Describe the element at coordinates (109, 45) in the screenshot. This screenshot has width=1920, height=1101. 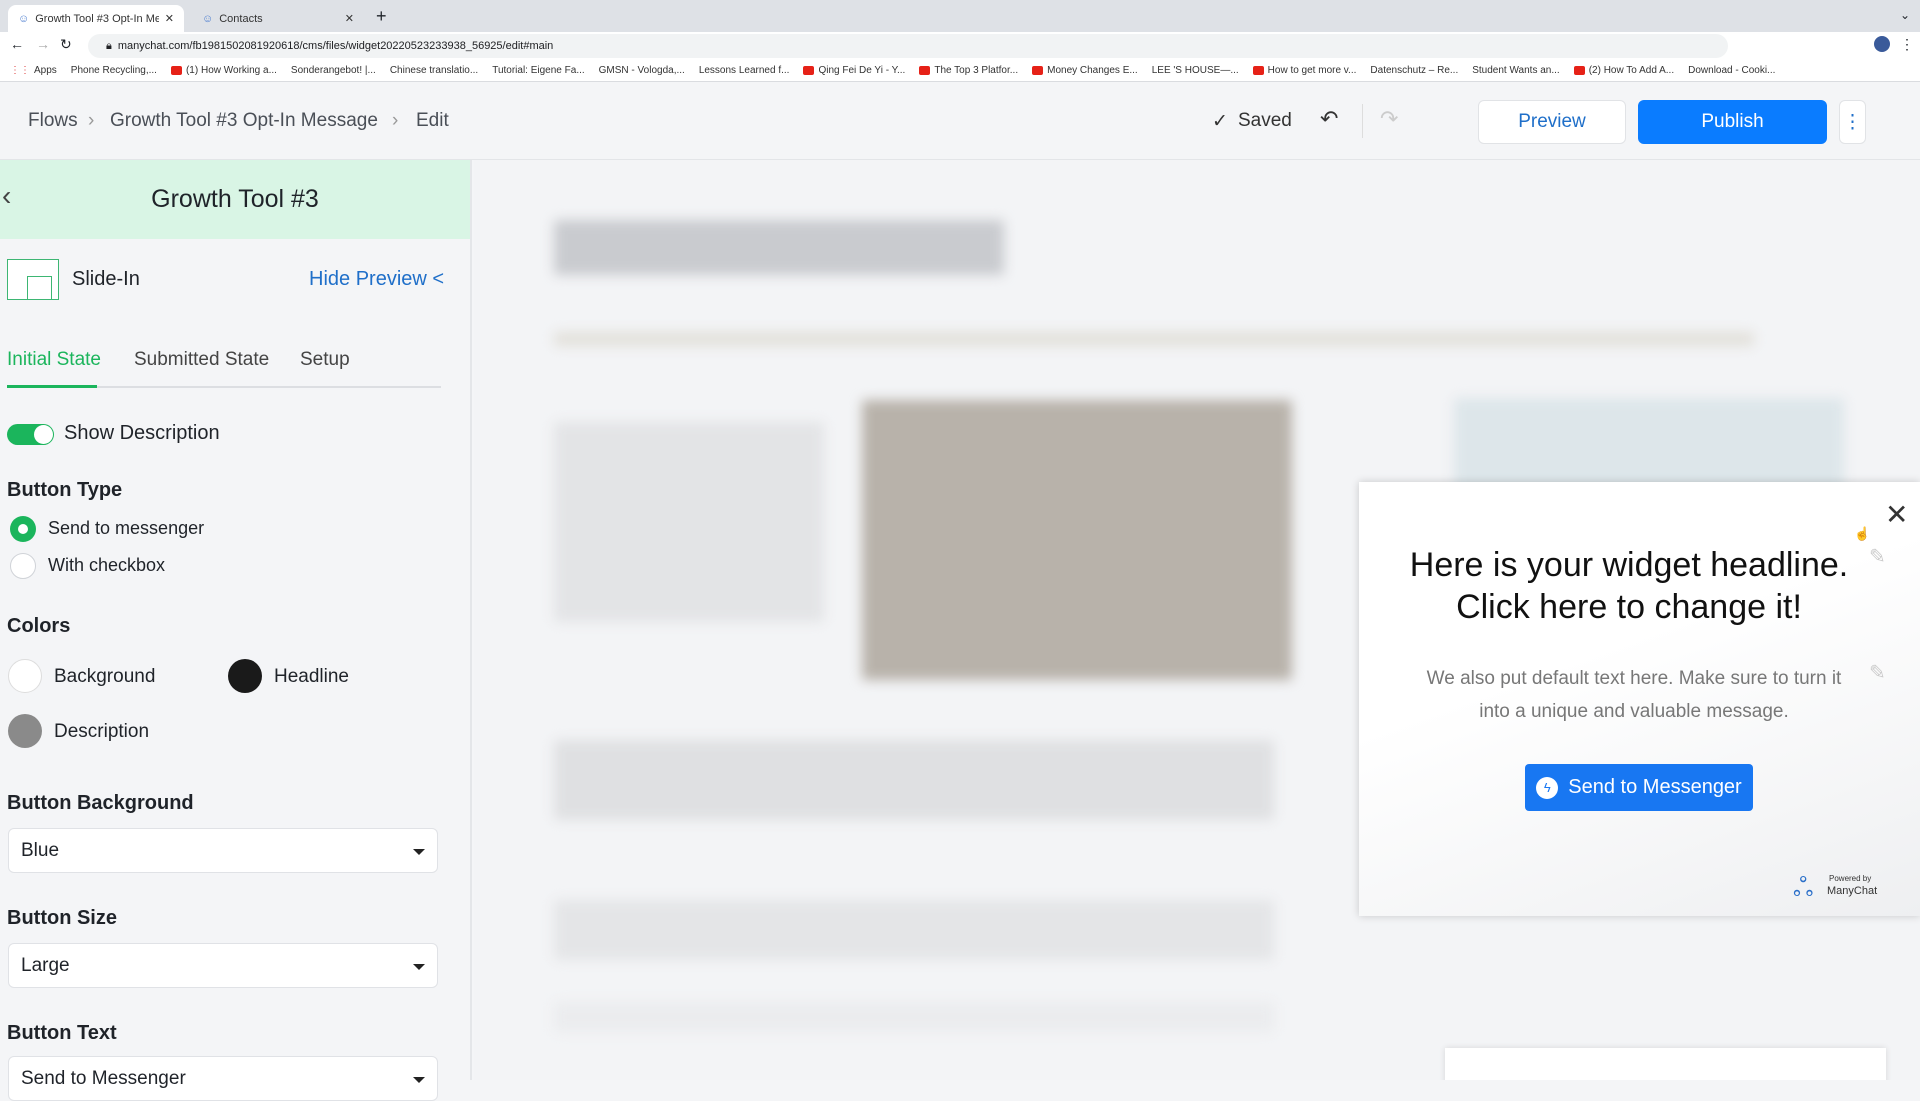
I see `lock-icon: 🔒︎` at that location.